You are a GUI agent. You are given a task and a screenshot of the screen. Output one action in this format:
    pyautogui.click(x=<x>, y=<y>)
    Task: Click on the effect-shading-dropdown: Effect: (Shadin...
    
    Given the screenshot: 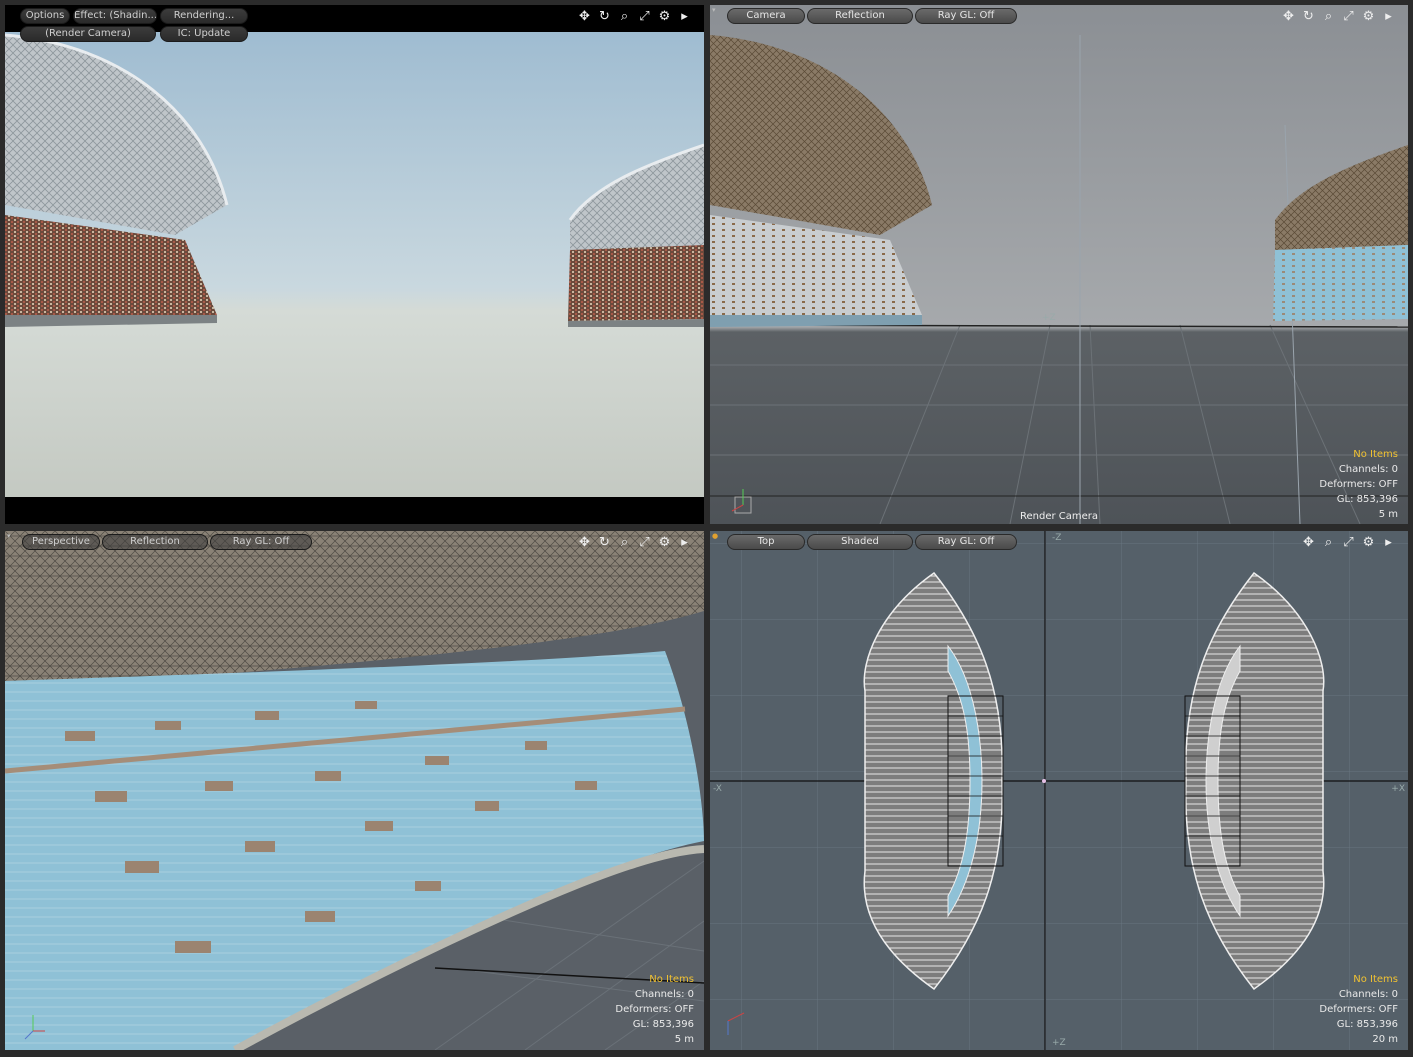 What is the action you would take?
    pyautogui.click(x=115, y=16)
    